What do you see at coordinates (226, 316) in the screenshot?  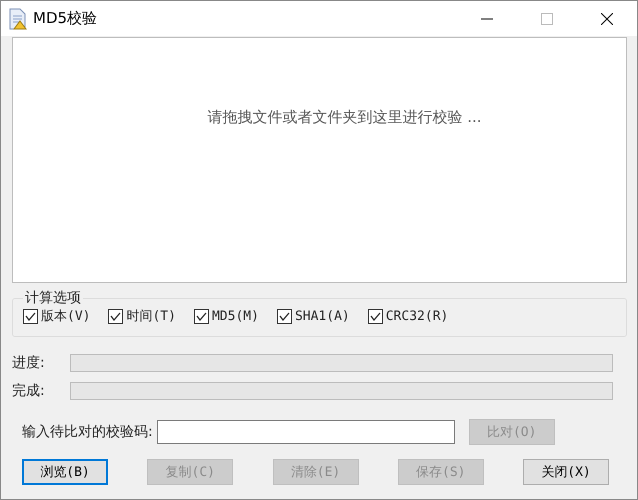 I see `option-checkbox: MD5(M)` at bounding box center [226, 316].